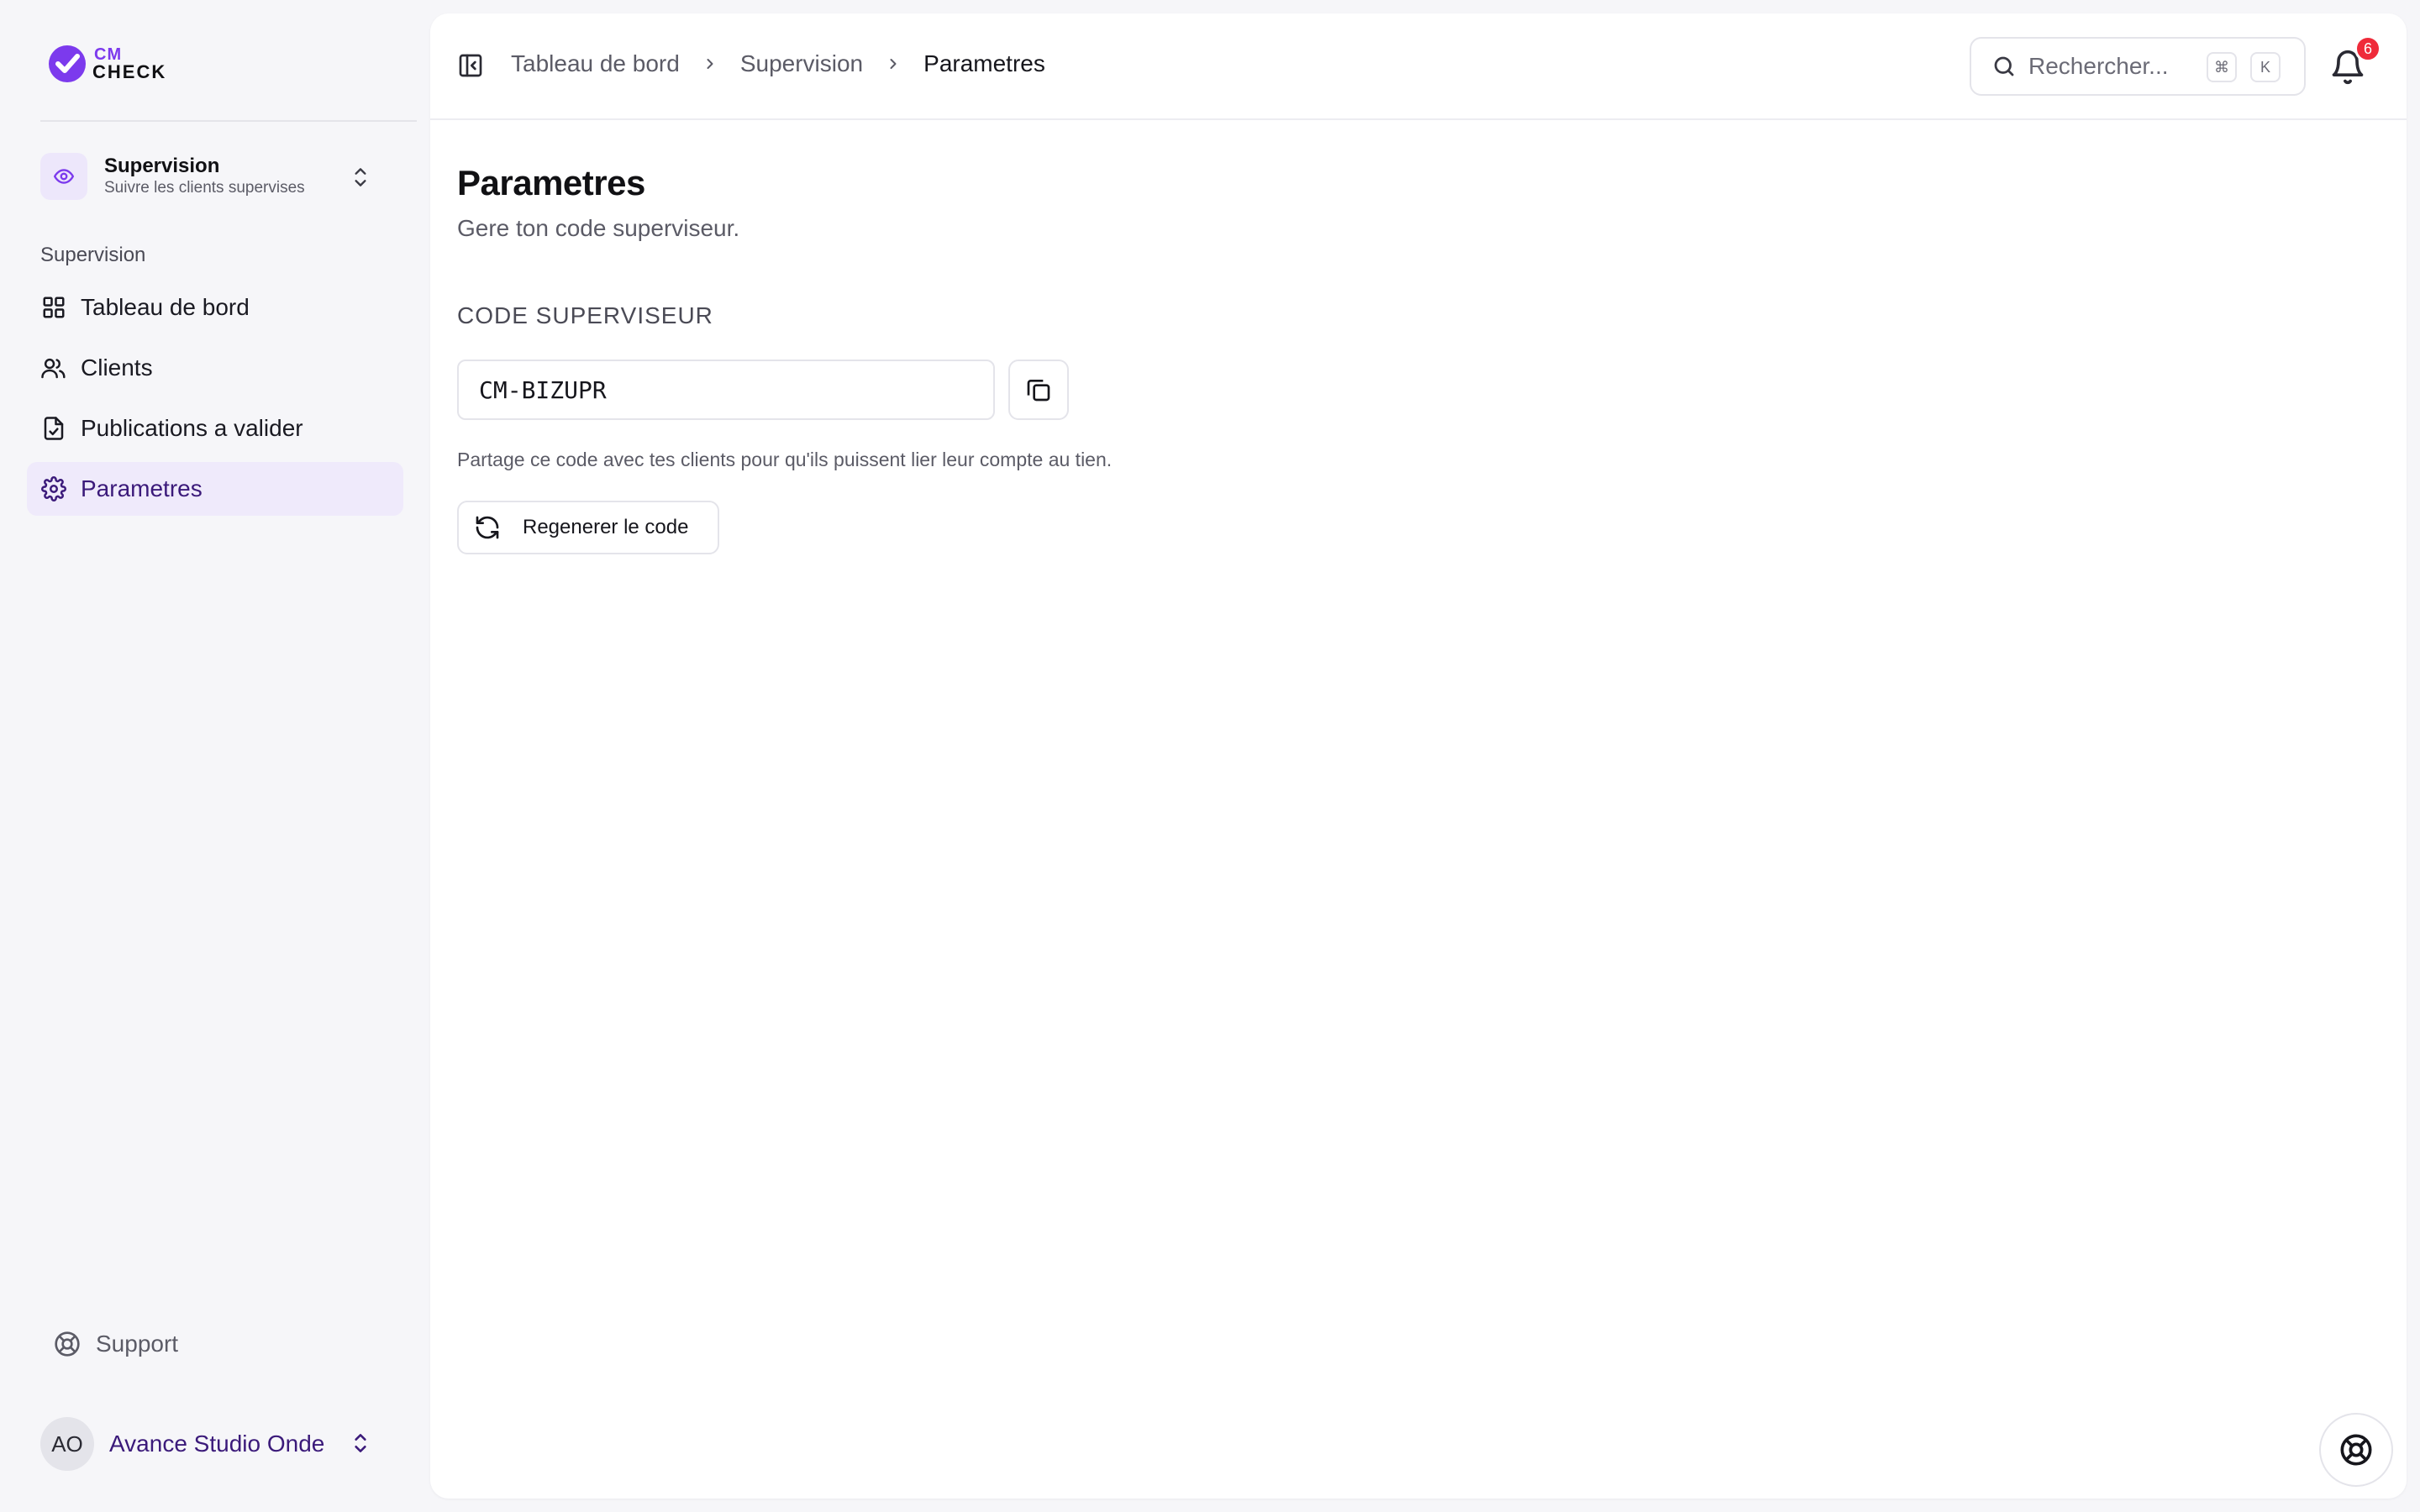 This screenshot has width=2420, height=1512. I want to click on brand-line2: CHECK, so click(129, 71).